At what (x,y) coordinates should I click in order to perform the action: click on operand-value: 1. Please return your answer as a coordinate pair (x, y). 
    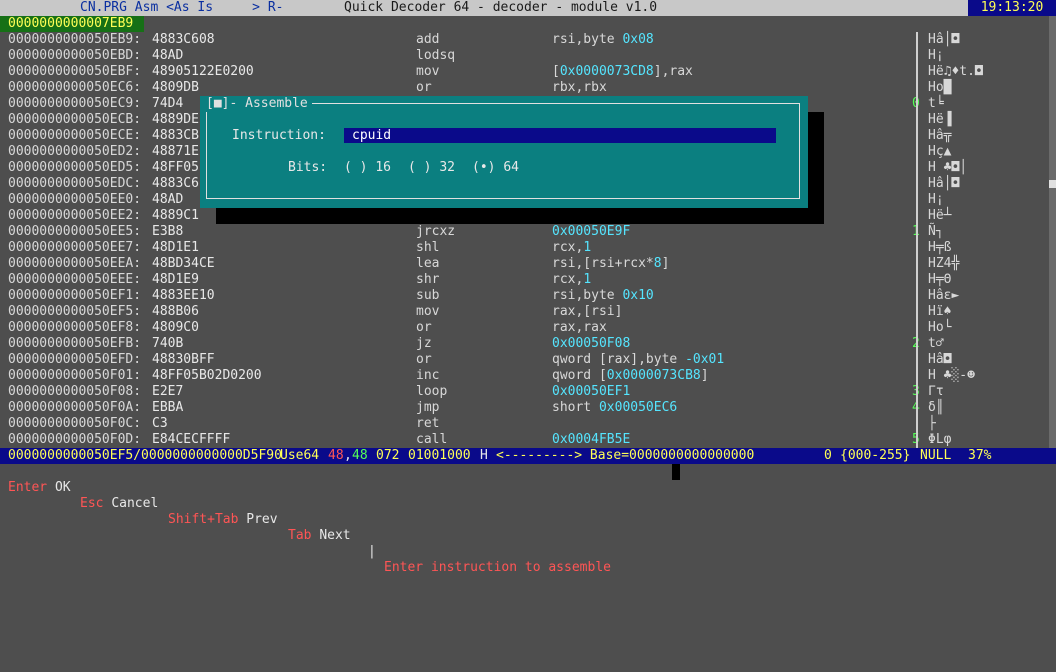
    Looking at the image, I should click on (587, 279).